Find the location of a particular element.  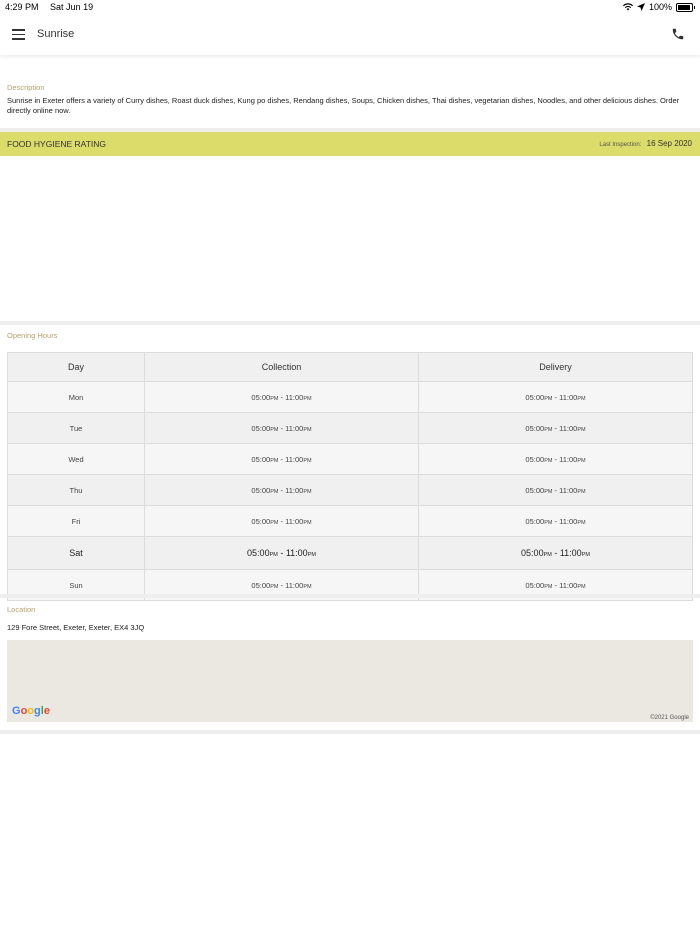

navigation-bar: Sunrise is located at coordinates (350, 34).